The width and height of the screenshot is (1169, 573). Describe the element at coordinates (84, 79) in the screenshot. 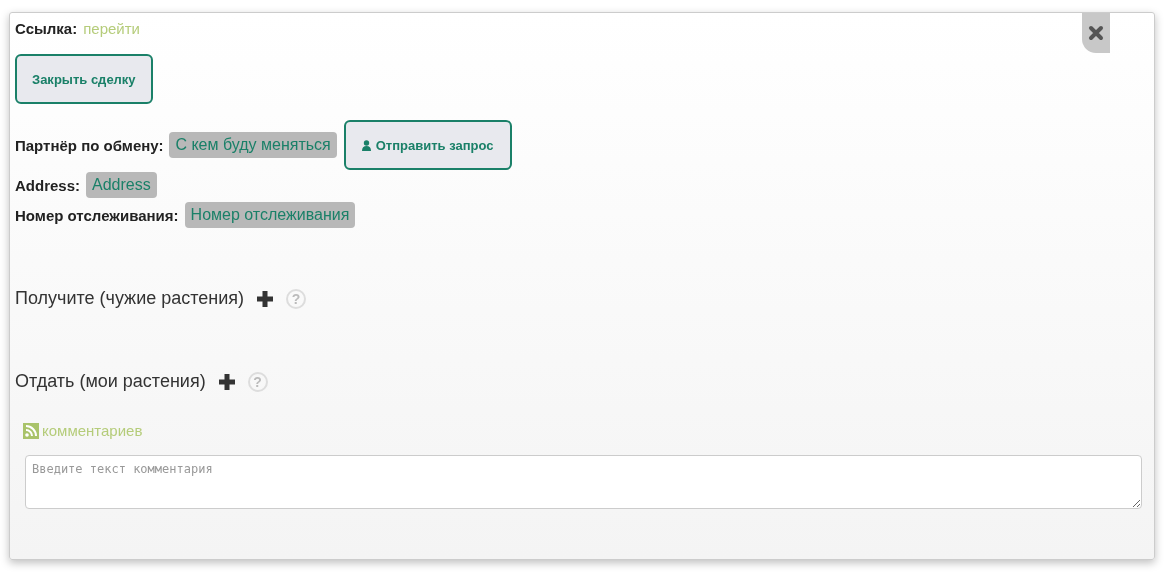

I see `close-deal-button: Закрыть сделку` at that location.